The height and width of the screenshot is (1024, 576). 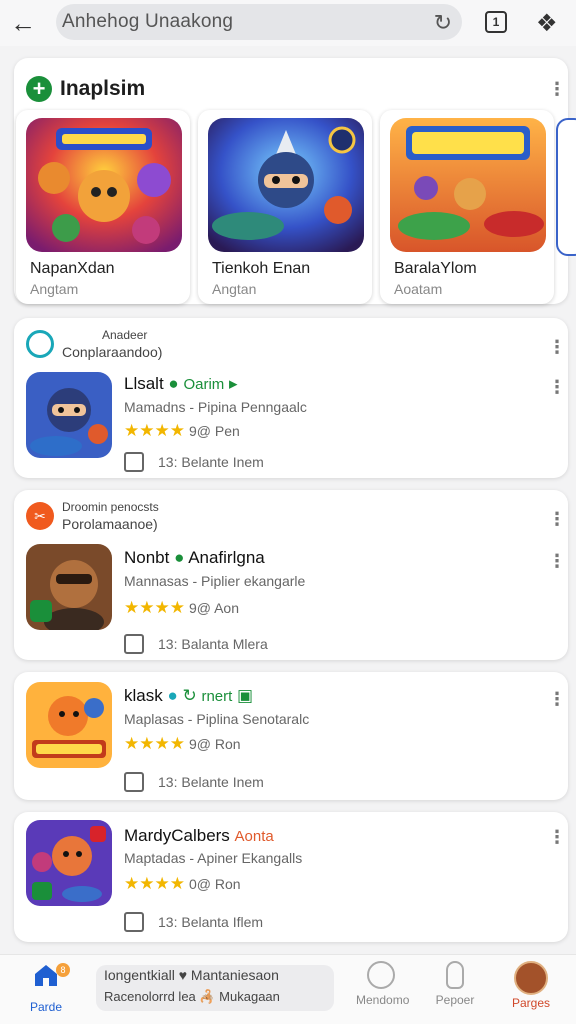 I want to click on featured-tile: NapanXdan Angtam, so click(x=103, y=207).